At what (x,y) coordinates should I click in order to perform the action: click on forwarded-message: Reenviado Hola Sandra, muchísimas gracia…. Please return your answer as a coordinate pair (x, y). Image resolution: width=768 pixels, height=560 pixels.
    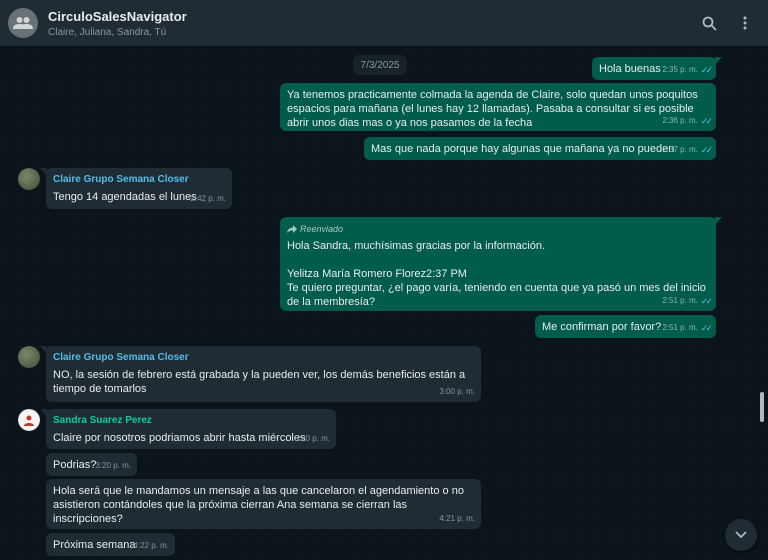
    Looking at the image, I should click on (501, 264).